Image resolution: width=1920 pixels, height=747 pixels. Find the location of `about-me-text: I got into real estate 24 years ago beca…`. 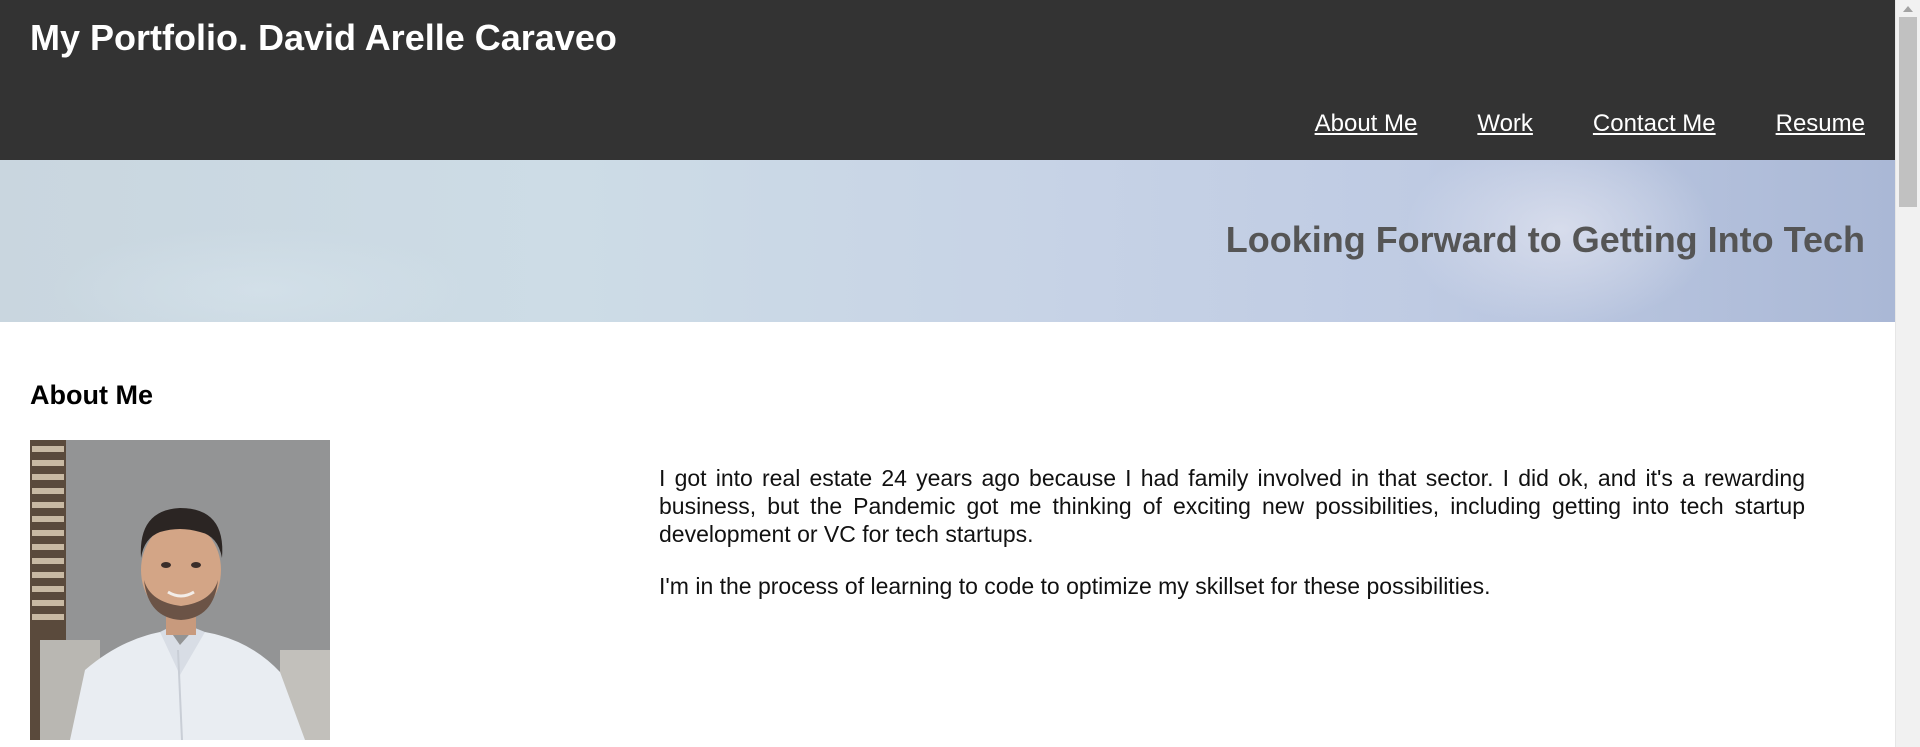

about-me-text: I got into real estate 24 years ago beca… is located at coordinates (1232, 544).